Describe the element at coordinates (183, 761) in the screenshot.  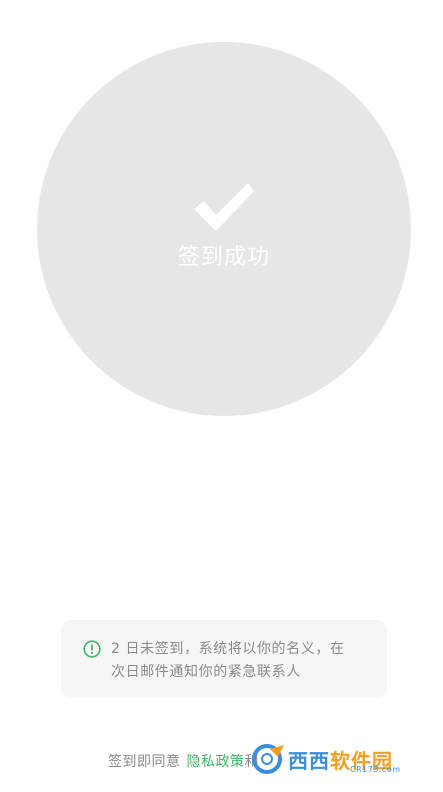
I see `agreement-text: 签到即同意 隐私政策和` at that location.